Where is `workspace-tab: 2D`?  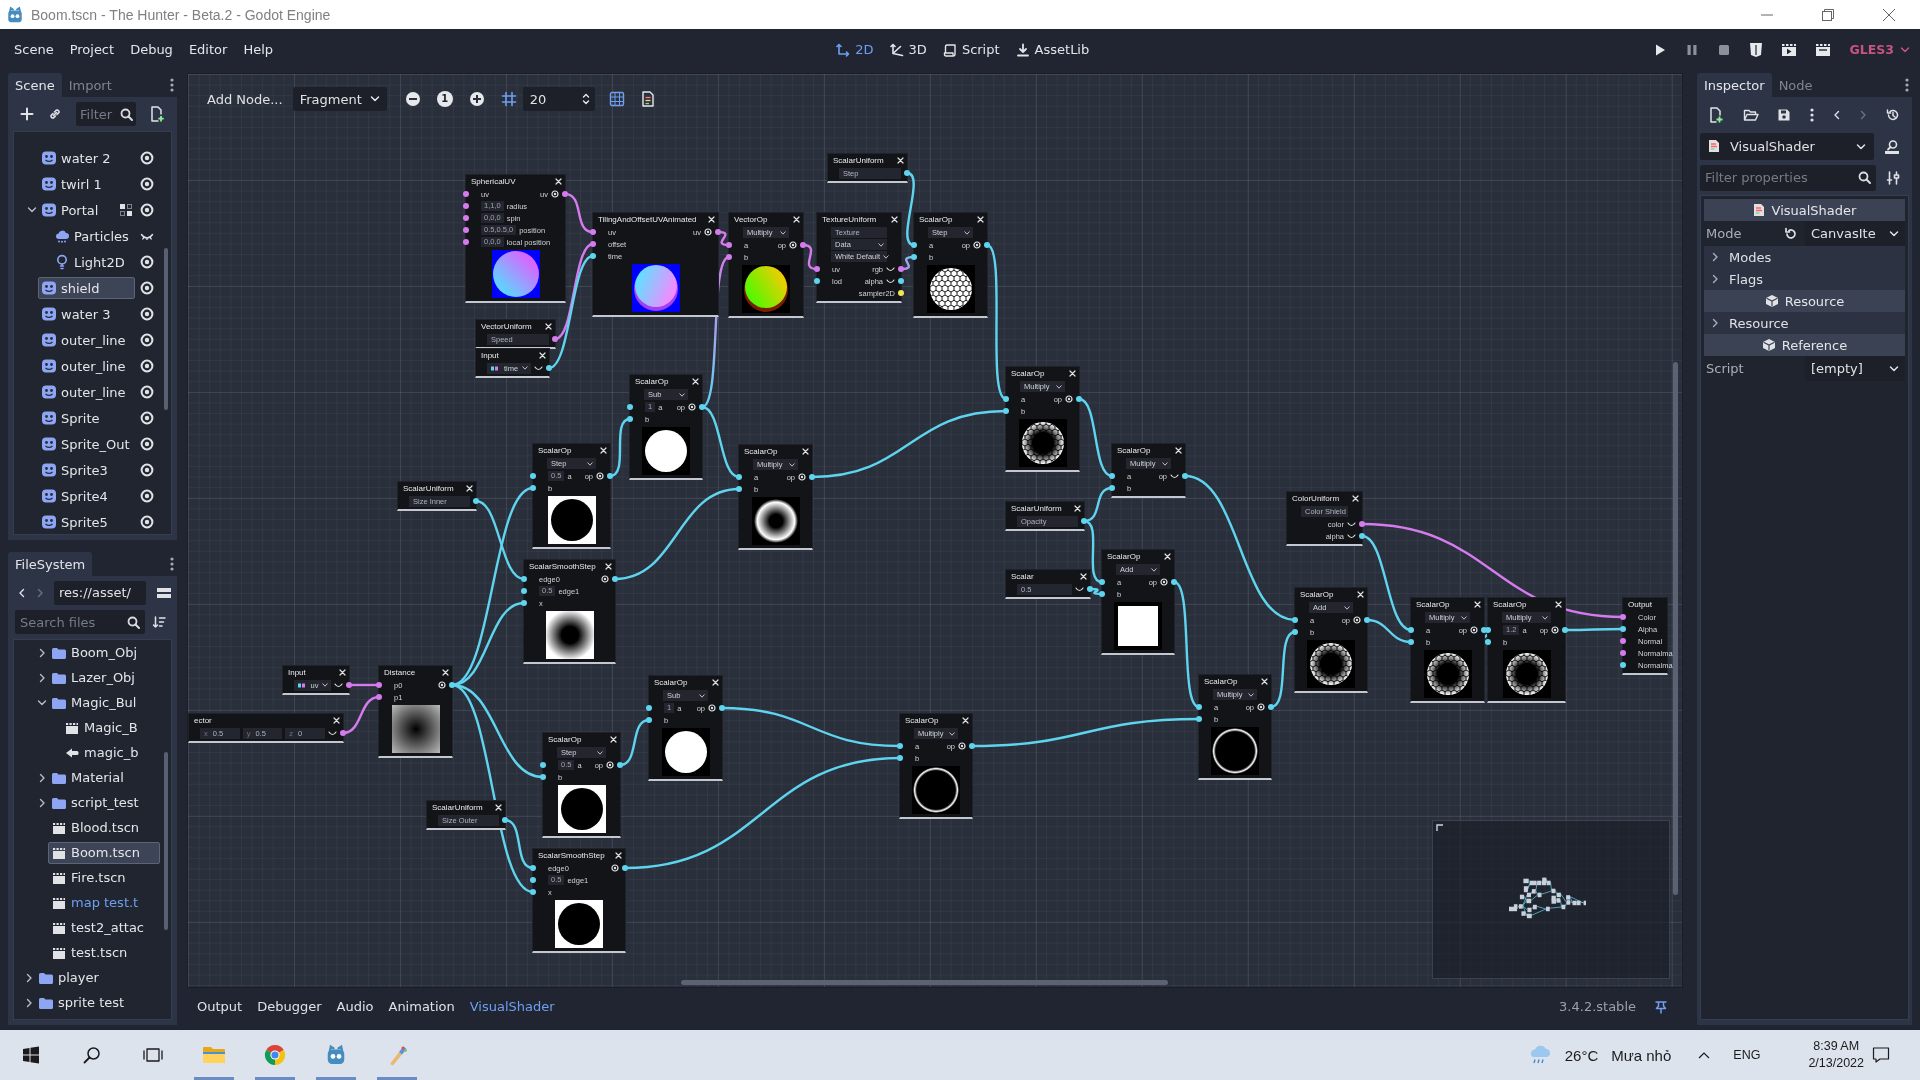 workspace-tab: 2D is located at coordinates (855, 49).